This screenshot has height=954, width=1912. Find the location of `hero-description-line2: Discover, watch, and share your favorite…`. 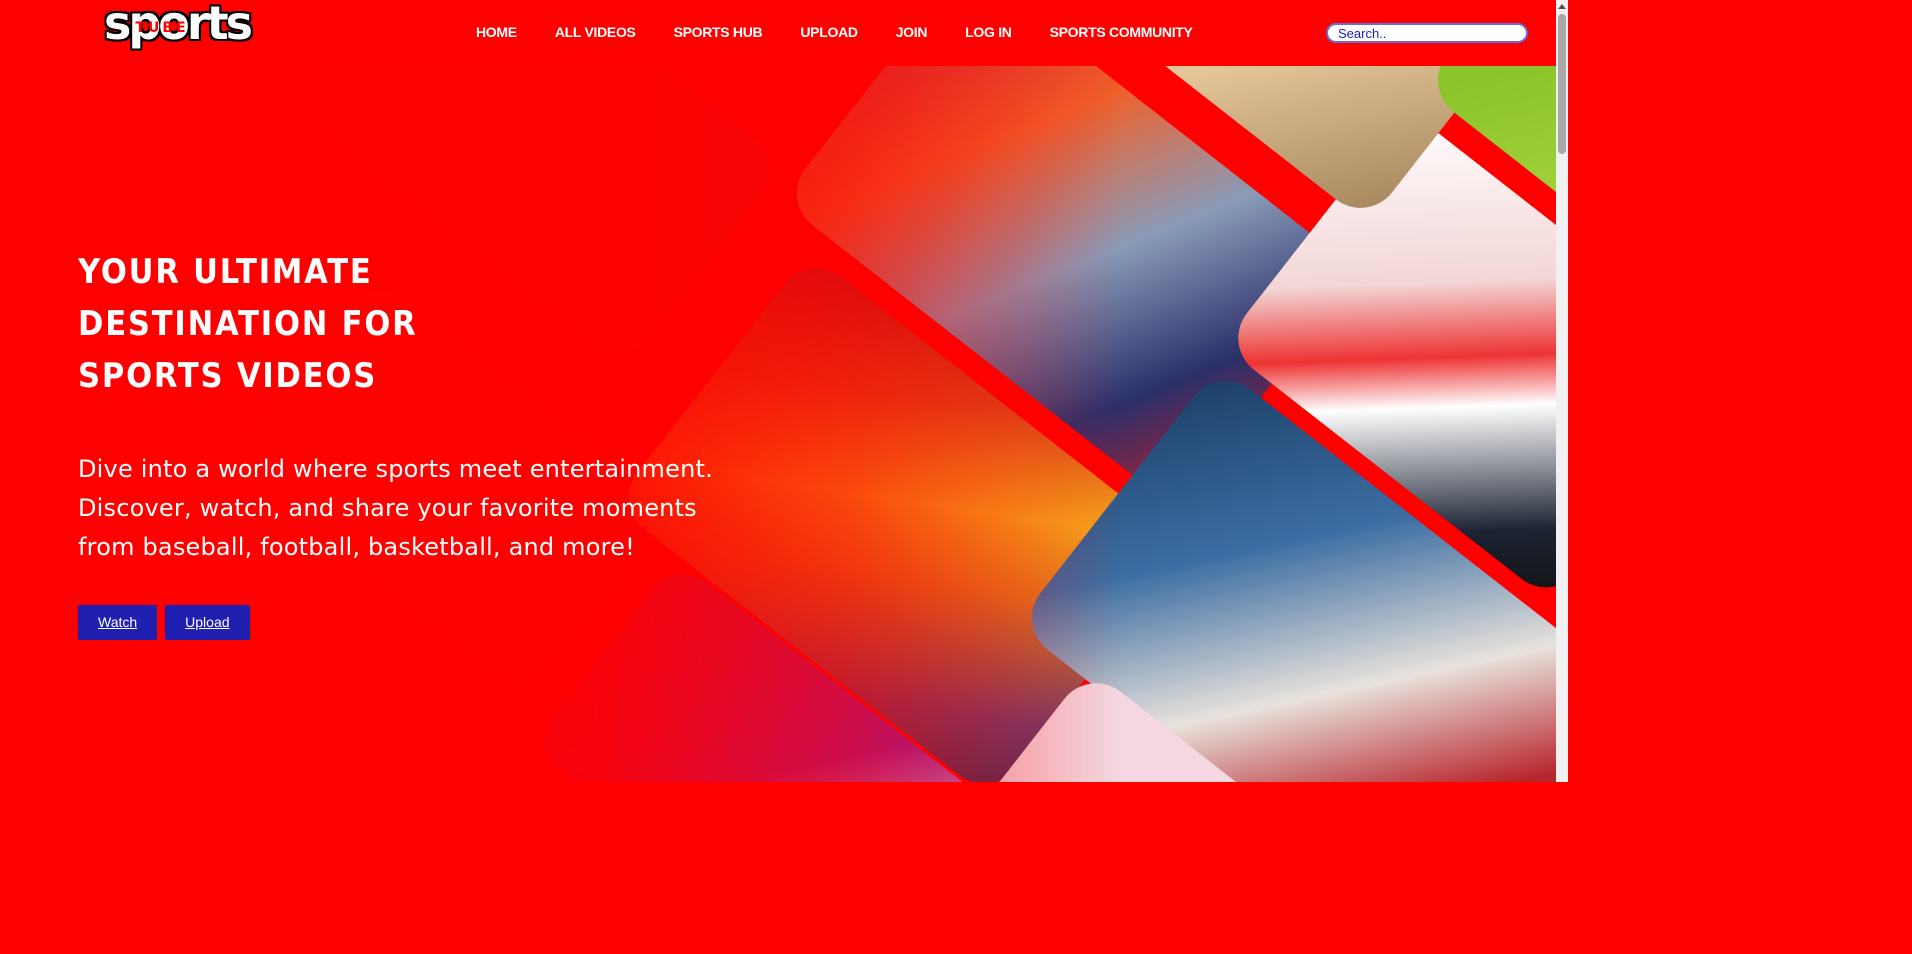

hero-description-line2: Discover, watch, and share your favorite… is located at coordinates (387, 508).